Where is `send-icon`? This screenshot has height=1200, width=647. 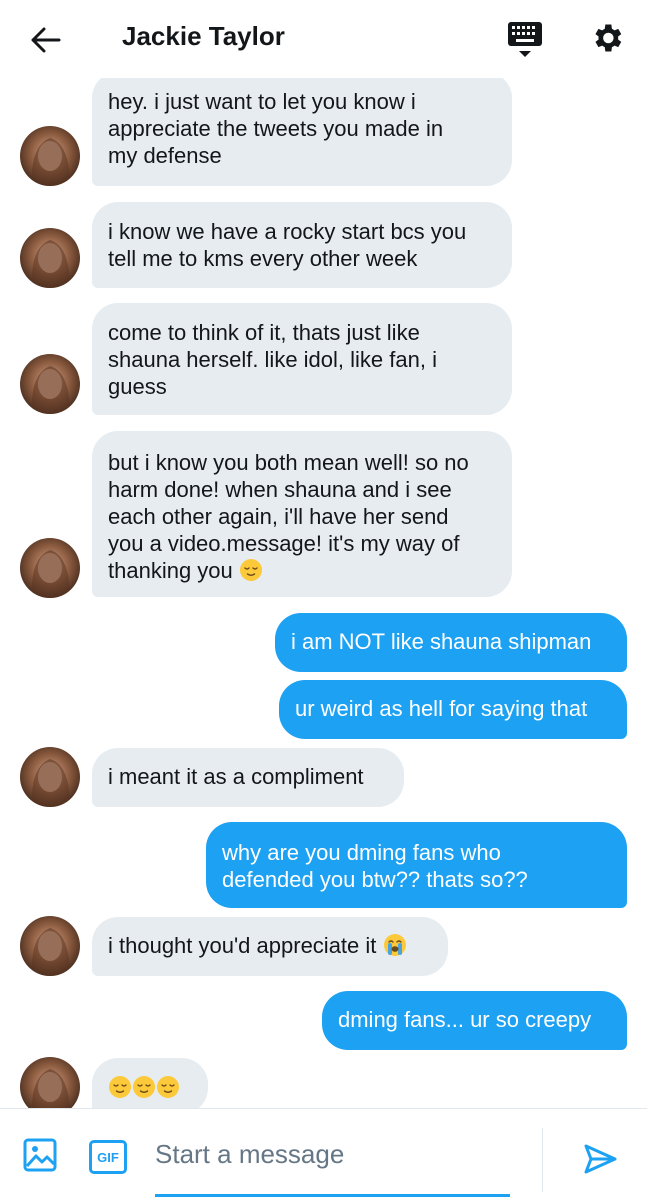 send-icon is located at coordinates (600, 1159).